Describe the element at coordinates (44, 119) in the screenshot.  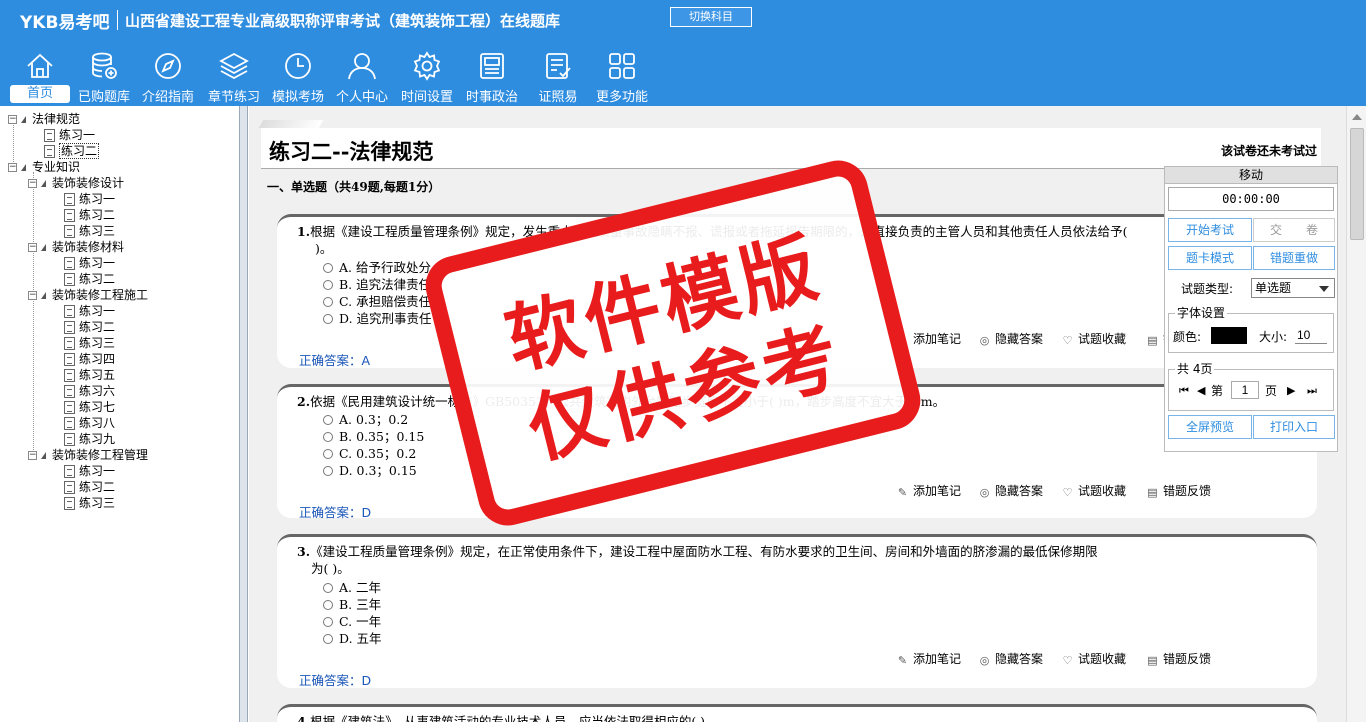
I see `tree-node-root: − 法律规范` at that location.